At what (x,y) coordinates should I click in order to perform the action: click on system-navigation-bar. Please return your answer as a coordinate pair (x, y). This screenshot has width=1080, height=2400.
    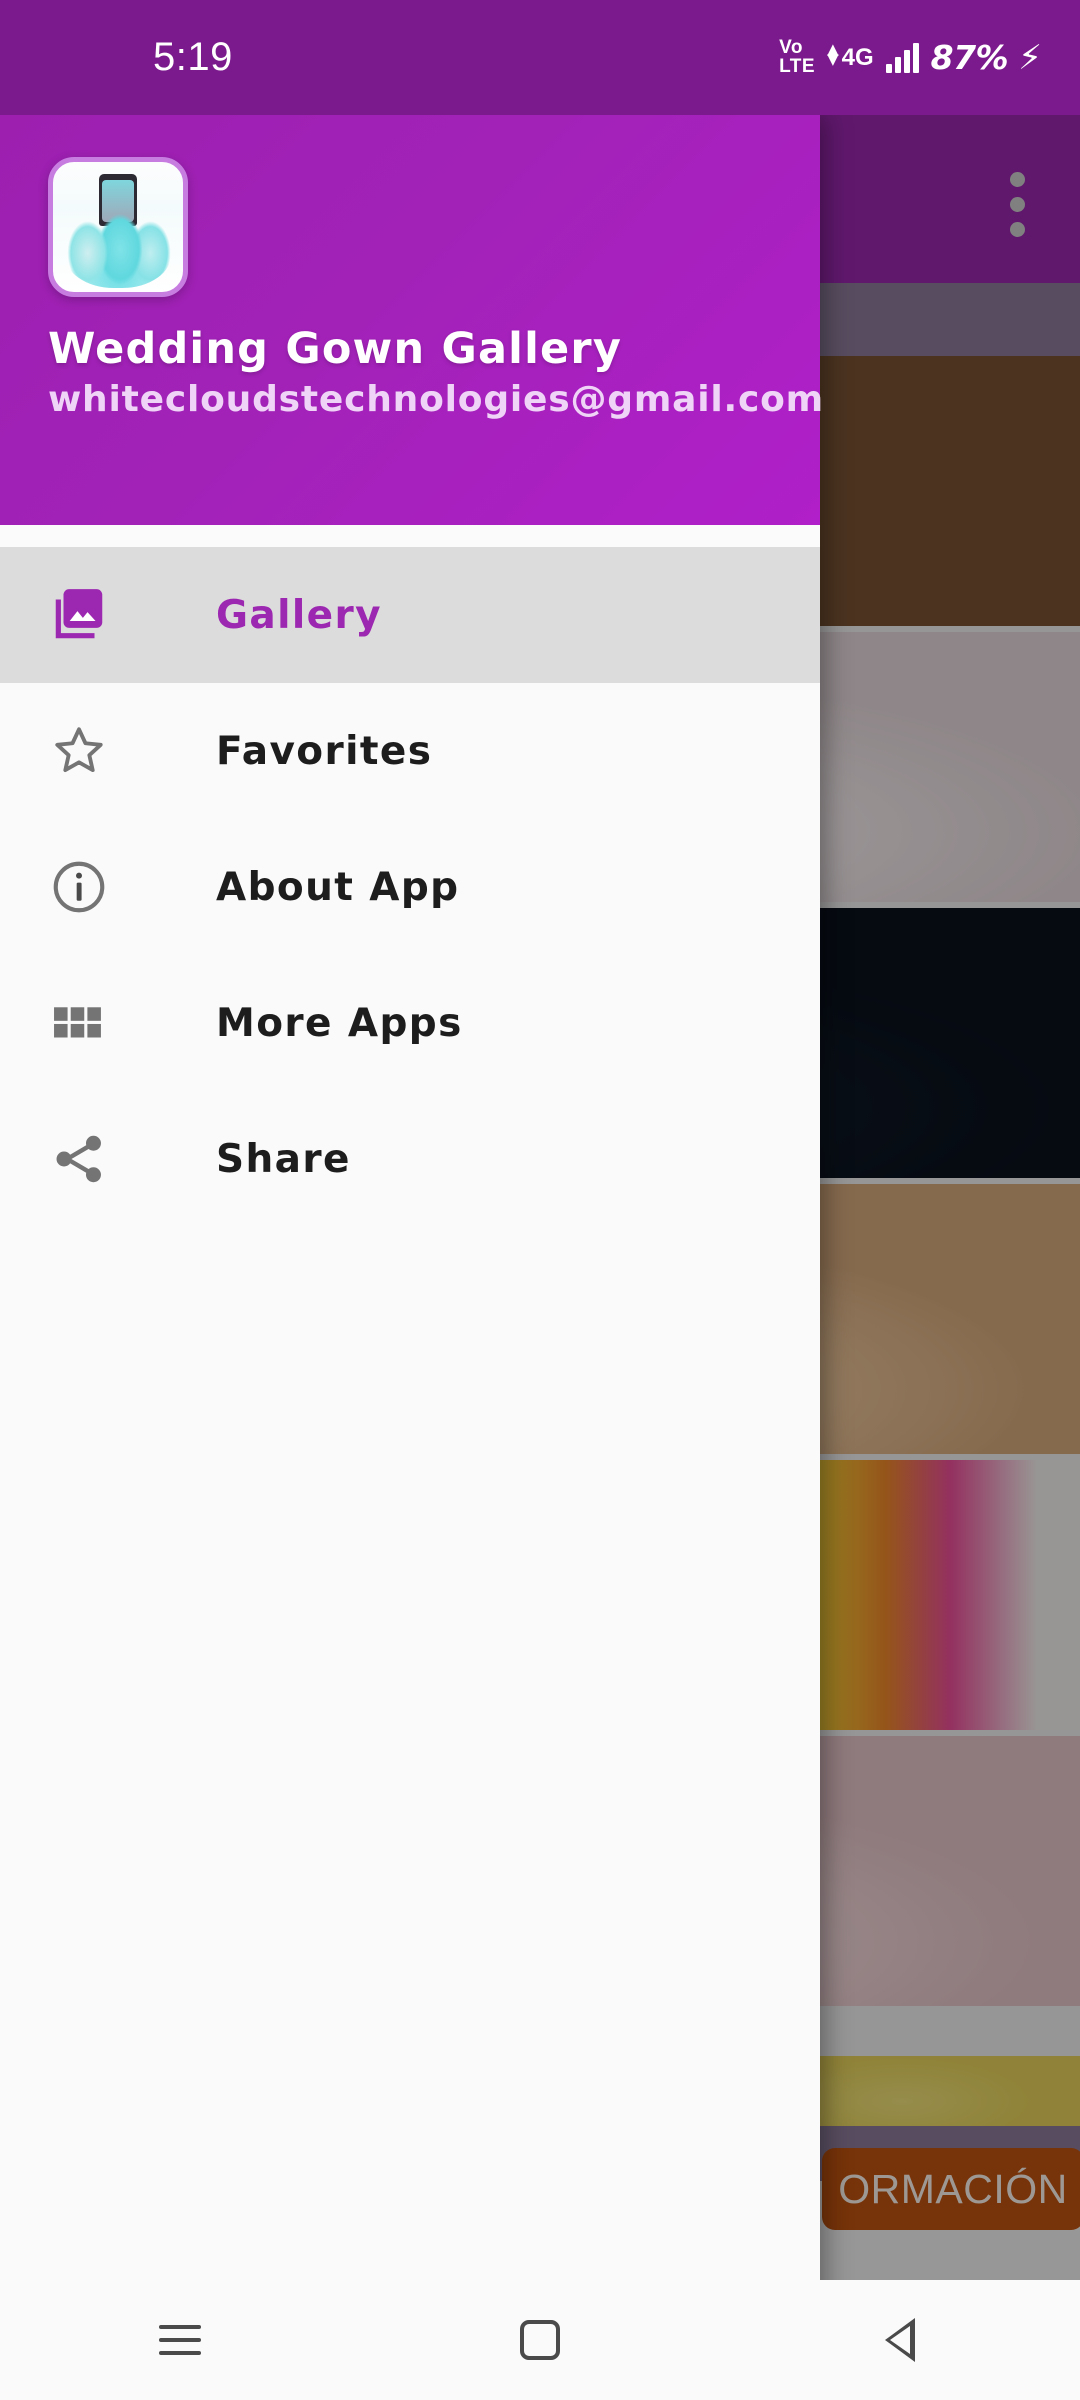
    Looking at the image, I should click on (540, 2340).